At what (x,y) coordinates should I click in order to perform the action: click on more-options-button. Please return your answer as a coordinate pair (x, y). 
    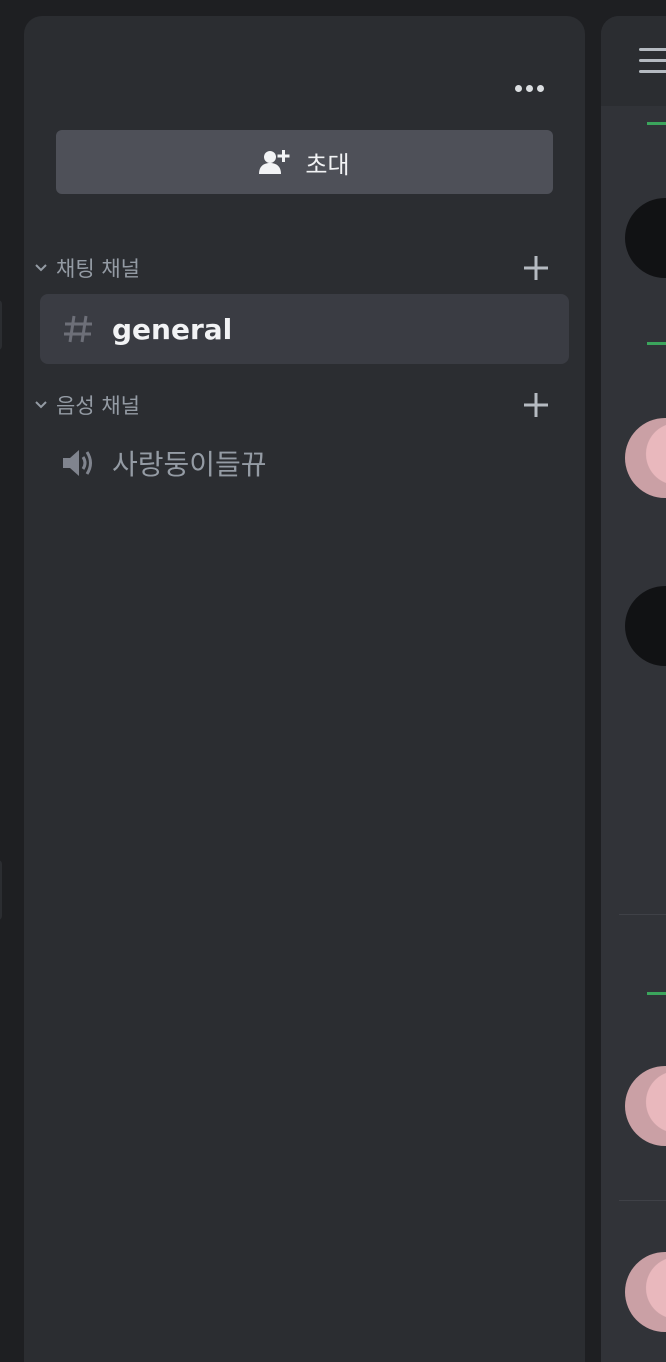
    Looking at the image, I should click on (529, 88).